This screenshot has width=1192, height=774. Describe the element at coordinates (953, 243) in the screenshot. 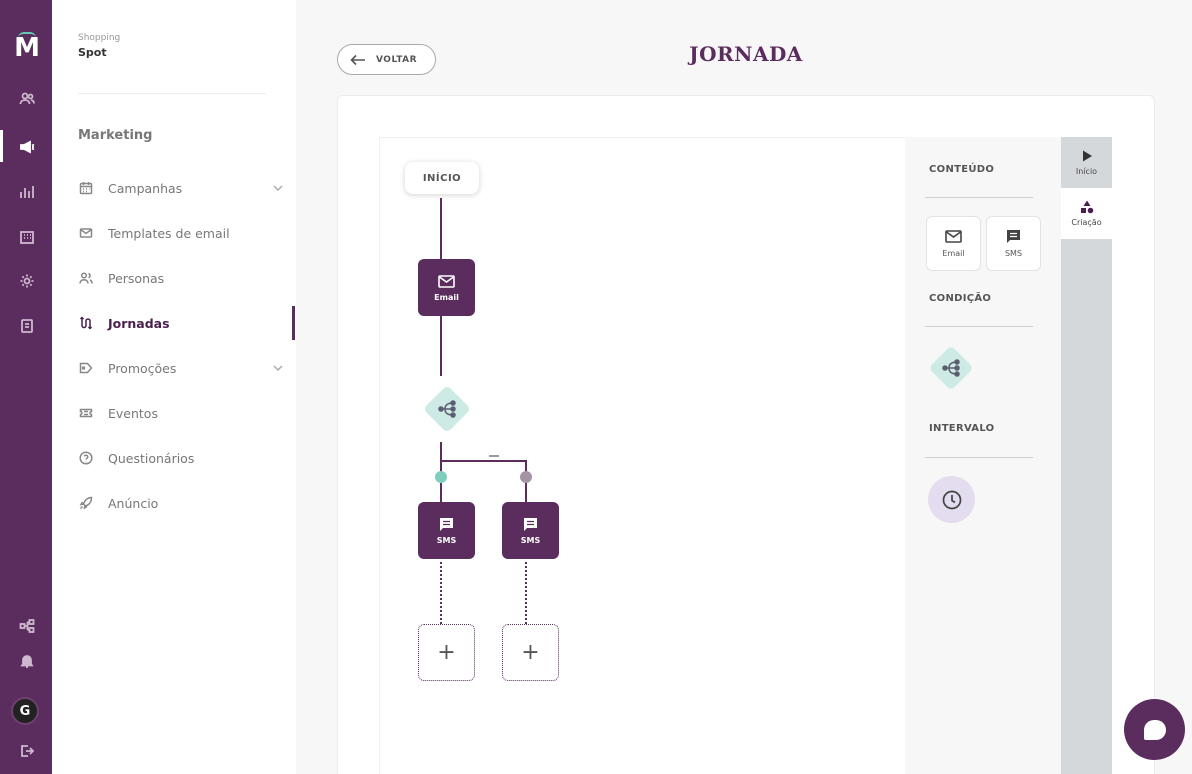

I see `palette-email-item: Email` at that location.